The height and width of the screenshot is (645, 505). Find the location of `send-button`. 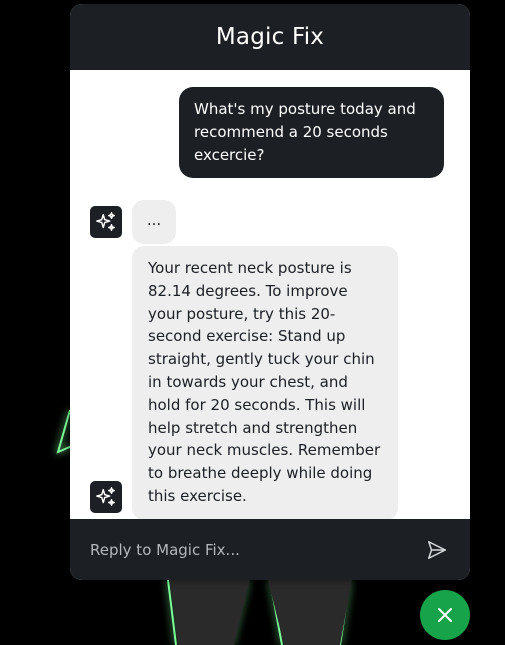

send-button is located at coordinates (437, 550).